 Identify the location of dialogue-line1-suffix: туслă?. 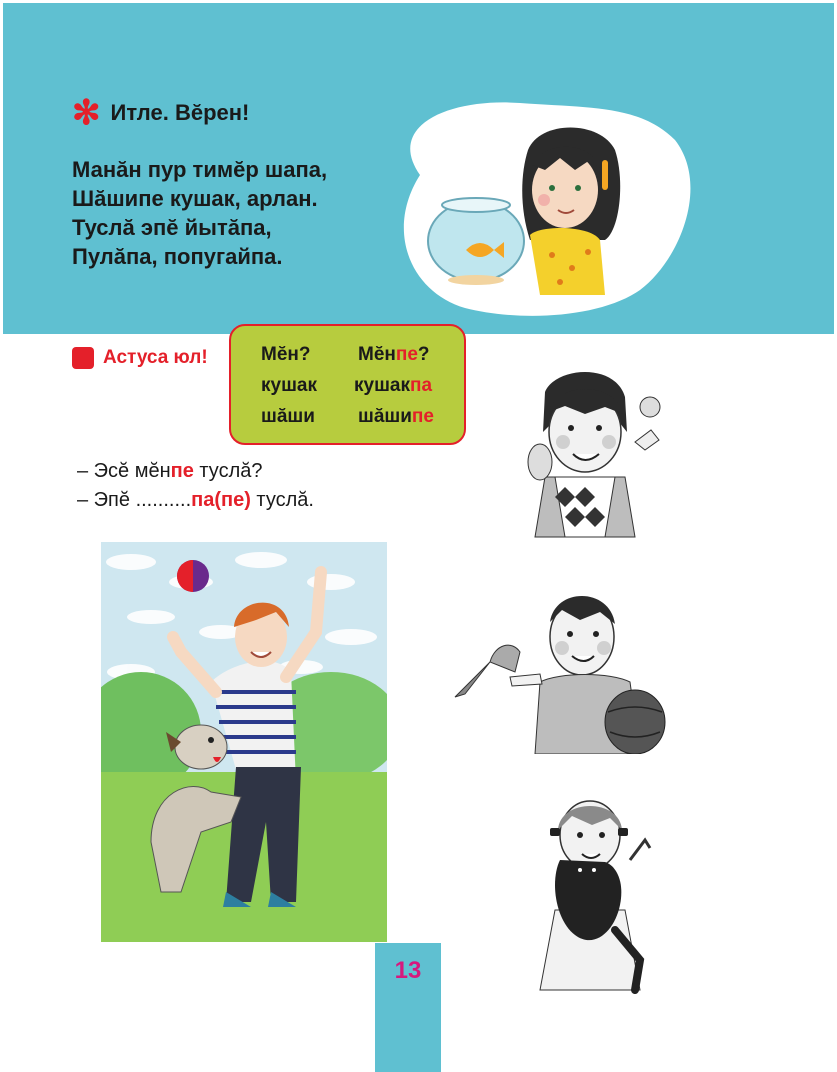
(228, 471).